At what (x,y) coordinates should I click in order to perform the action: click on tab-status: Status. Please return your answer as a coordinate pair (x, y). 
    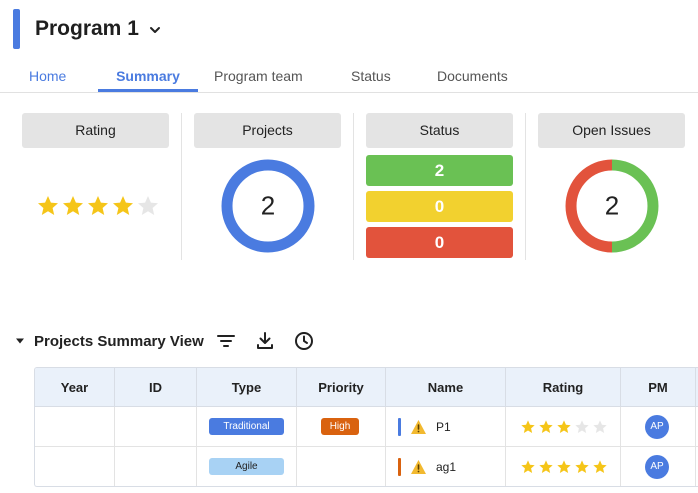
    Looking at the image, I should click on (371, 76).